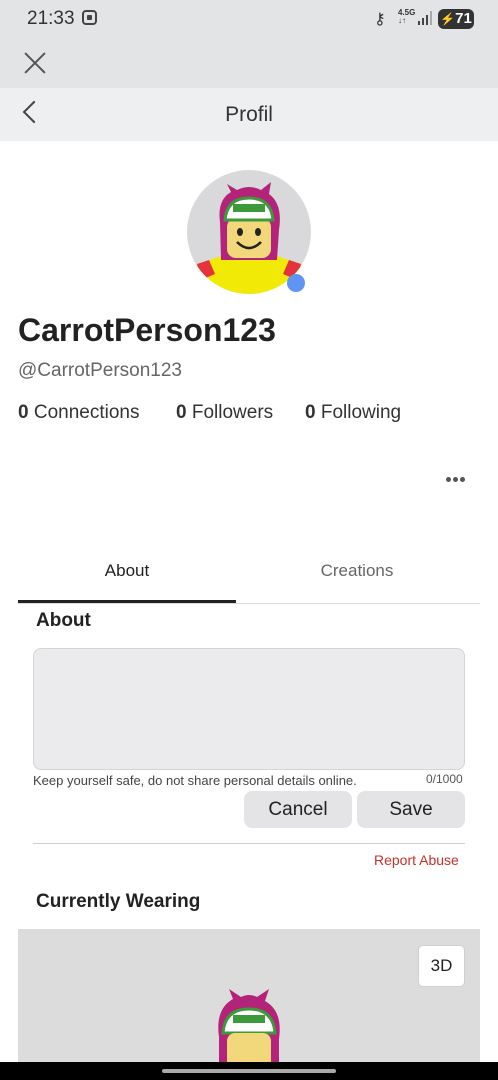  What do you see at coordinates (444, 779) in the screenshot?
I see `character-count: 0/1000` at bounding box center [444, 779].